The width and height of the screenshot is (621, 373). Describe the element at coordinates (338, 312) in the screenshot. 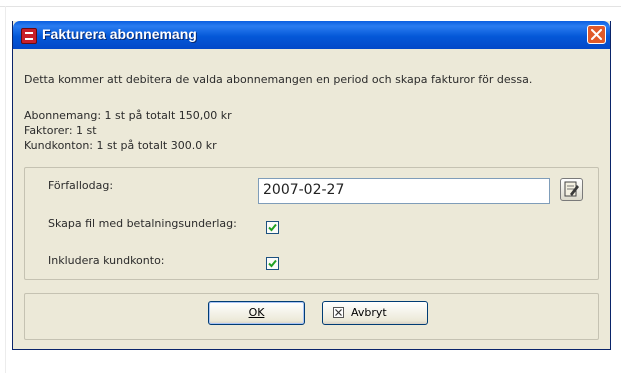

I see `cancel-x-icon` at that location.